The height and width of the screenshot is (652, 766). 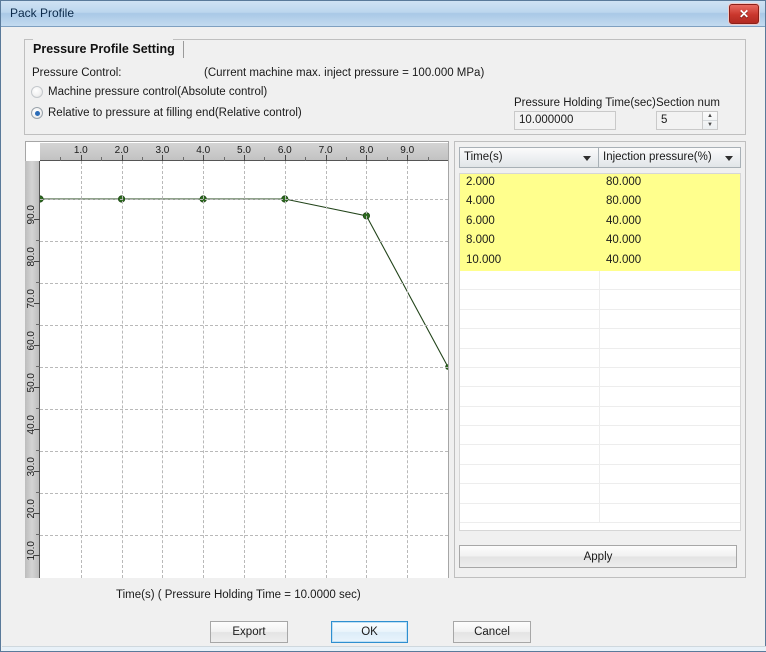 I want to click on x-axis-tick-label: 5.0, so click(x=244, y=150).